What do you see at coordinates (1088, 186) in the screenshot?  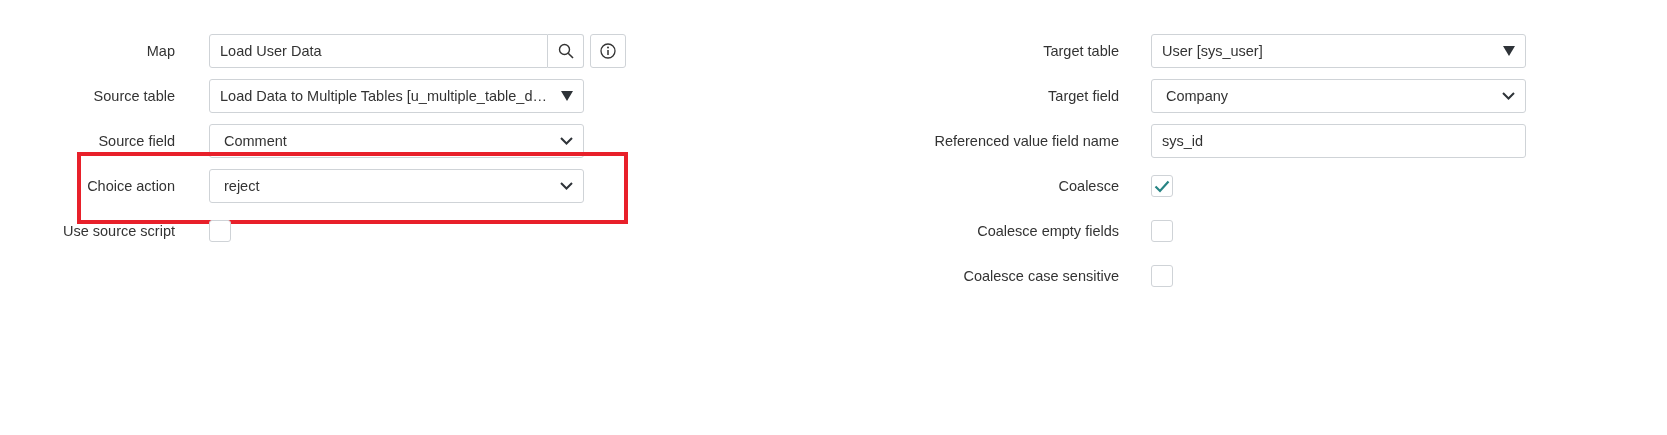 I see `field-label: Coalesce` at bounding box center [1088, 186].